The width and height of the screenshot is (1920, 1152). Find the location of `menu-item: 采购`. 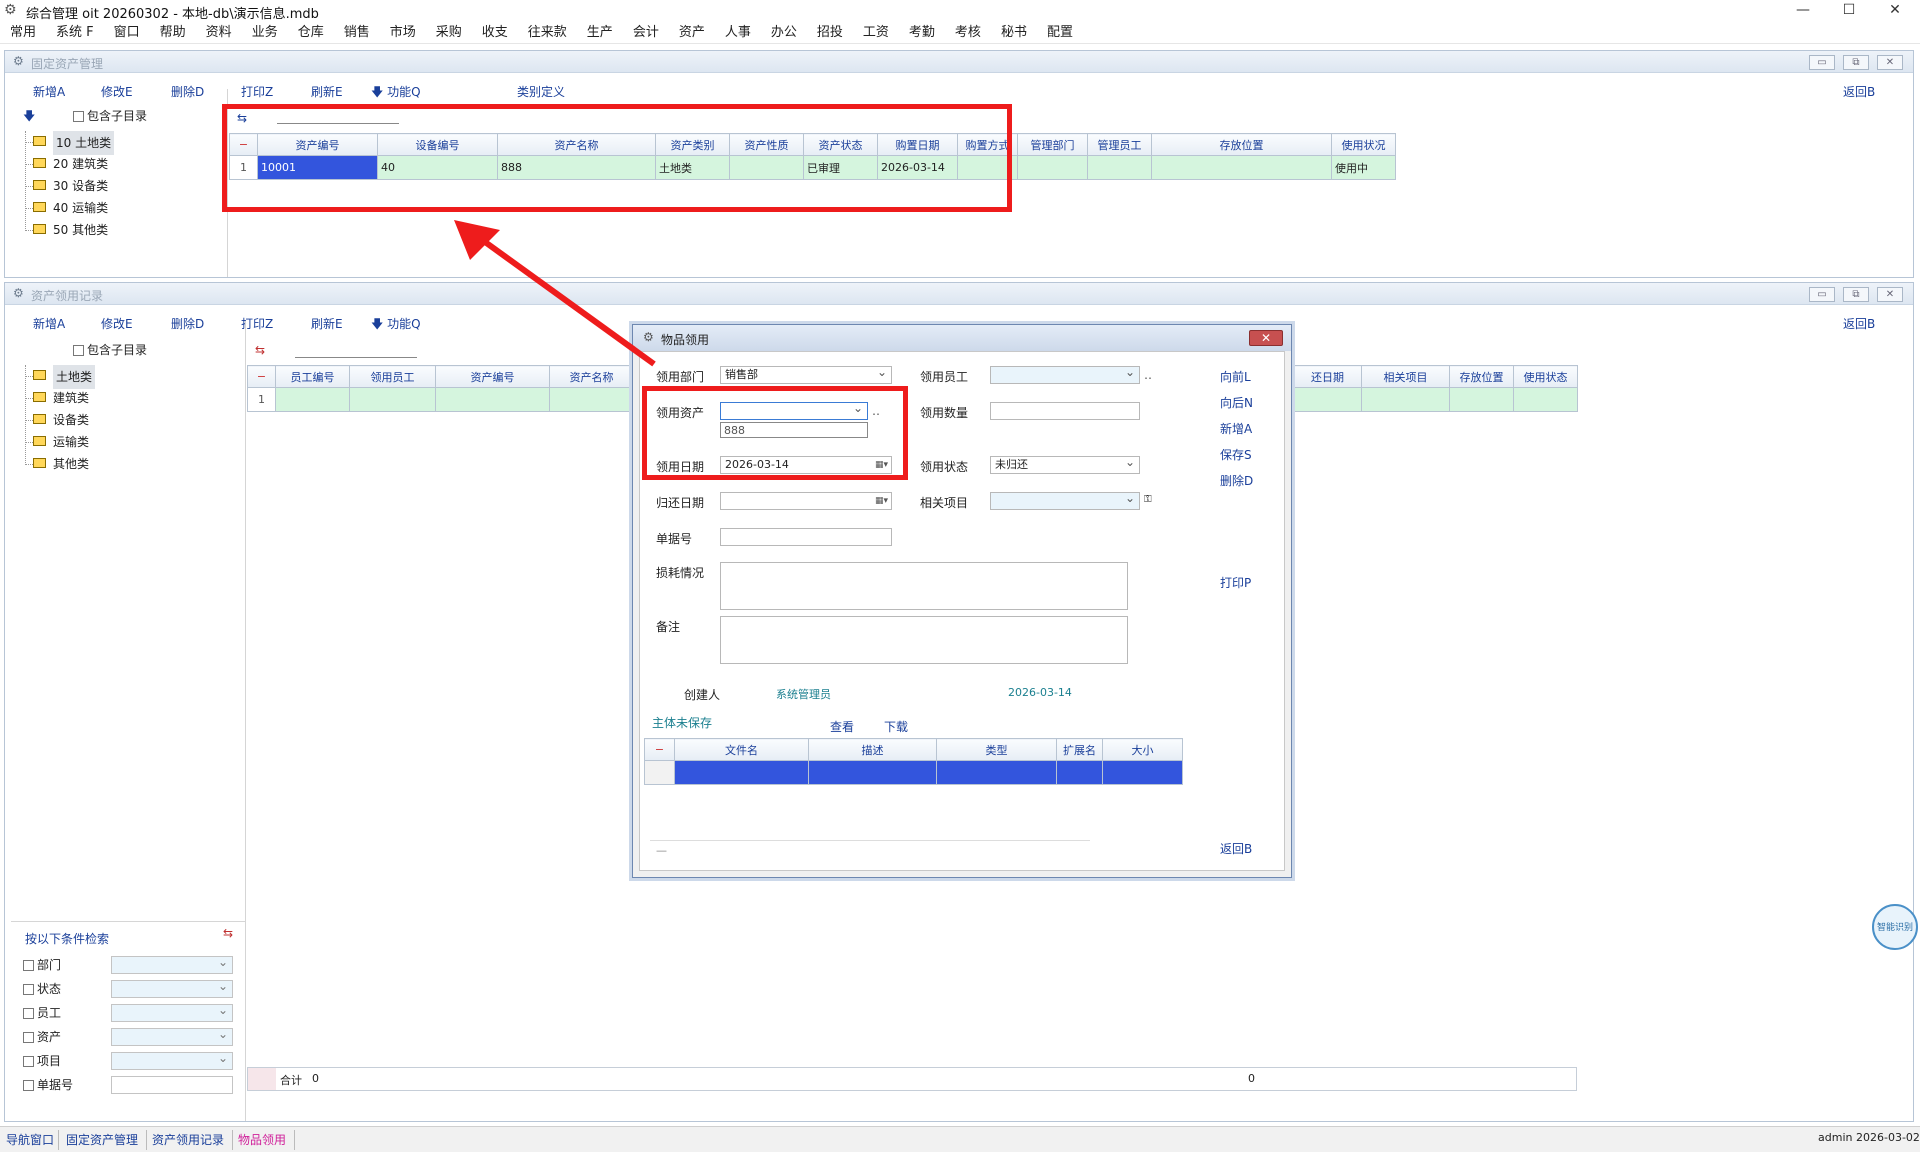

menu-item: 采购 is located at coordinates (449, 33).